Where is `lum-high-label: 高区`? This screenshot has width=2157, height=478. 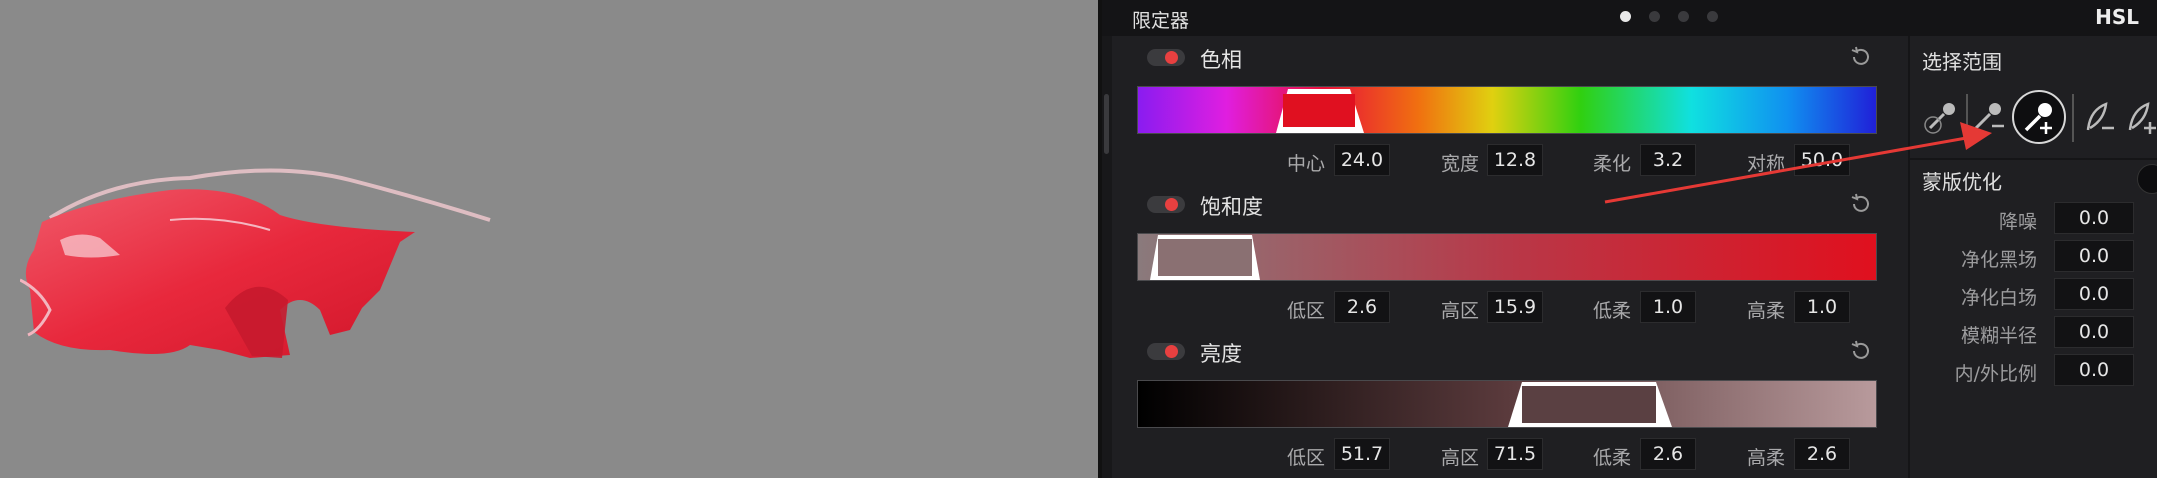 lum-high-label: 高区 is located at coordinates (1460, 458).